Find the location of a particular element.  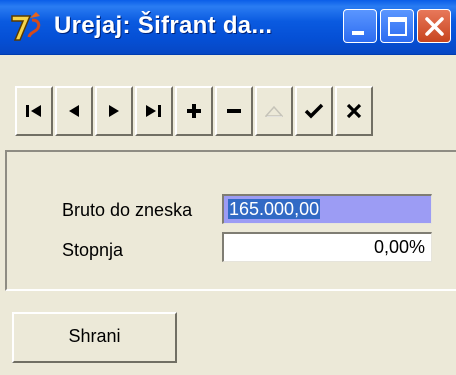

minimize-icon is located at coordinates (358, 33).